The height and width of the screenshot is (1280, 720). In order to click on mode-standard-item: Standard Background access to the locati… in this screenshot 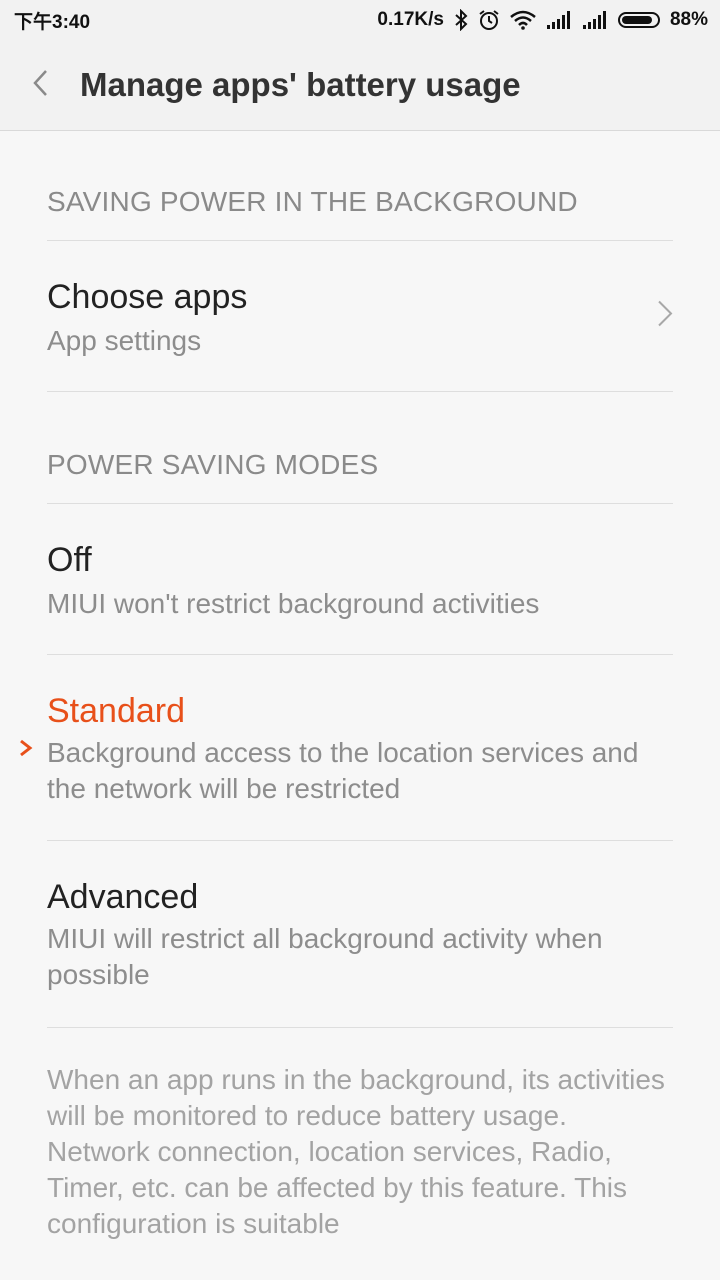, I will do `click(346, 748)`.